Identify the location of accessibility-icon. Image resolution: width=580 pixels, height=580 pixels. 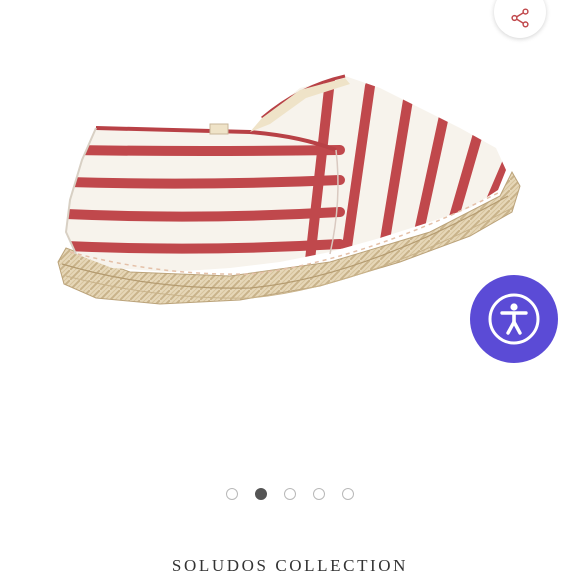
(514, 319).